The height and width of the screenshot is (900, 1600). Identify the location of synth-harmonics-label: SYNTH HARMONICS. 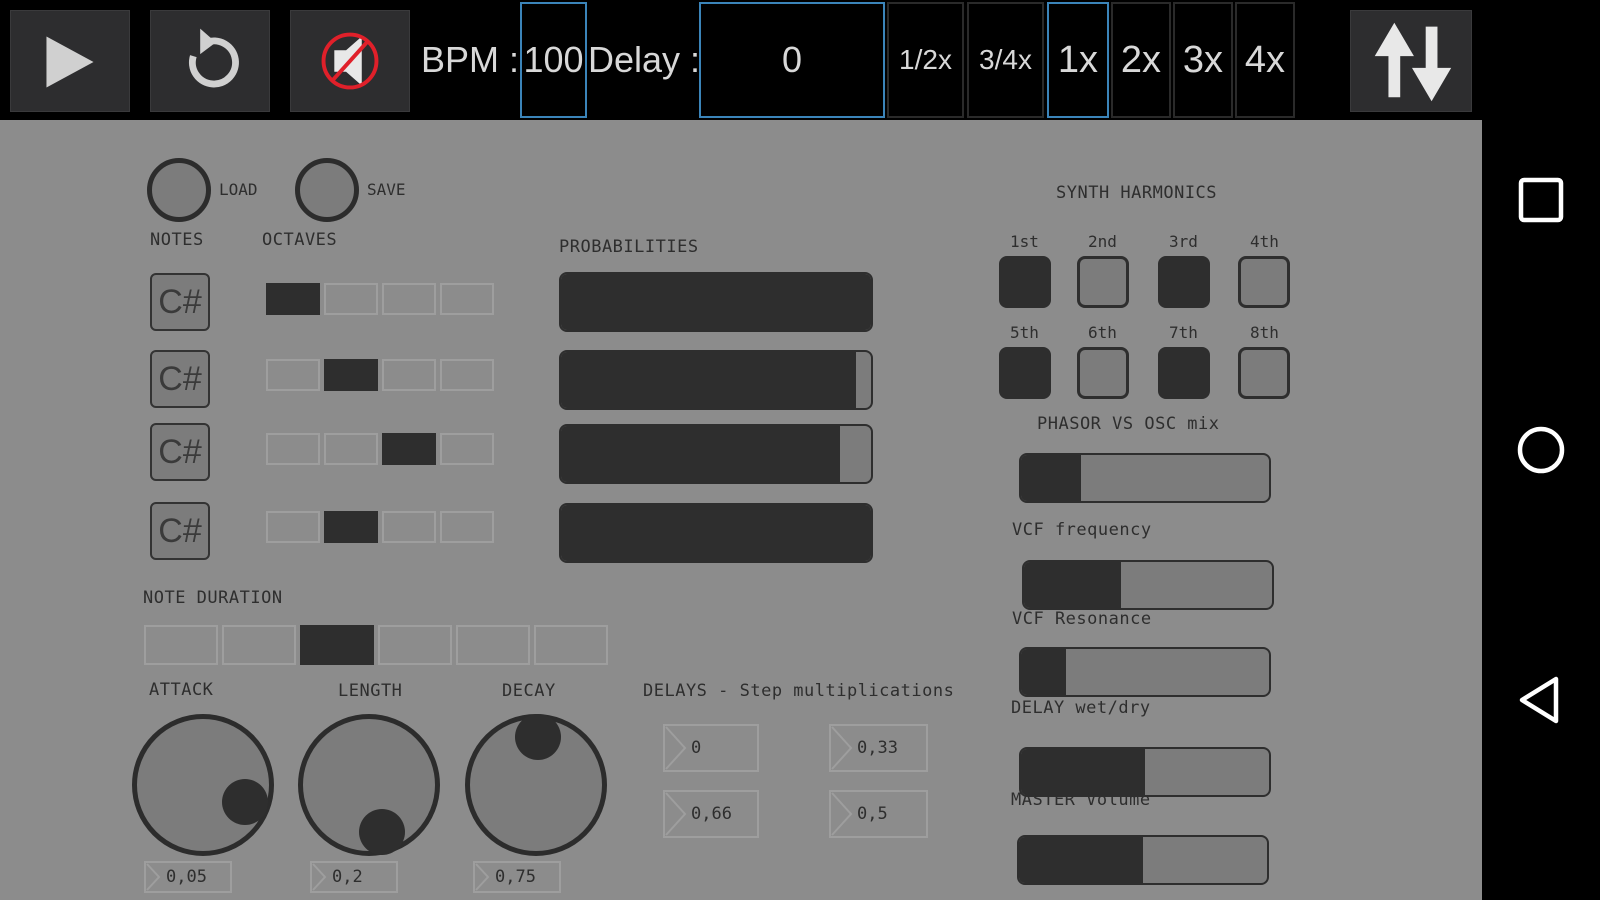
(1137, 193).